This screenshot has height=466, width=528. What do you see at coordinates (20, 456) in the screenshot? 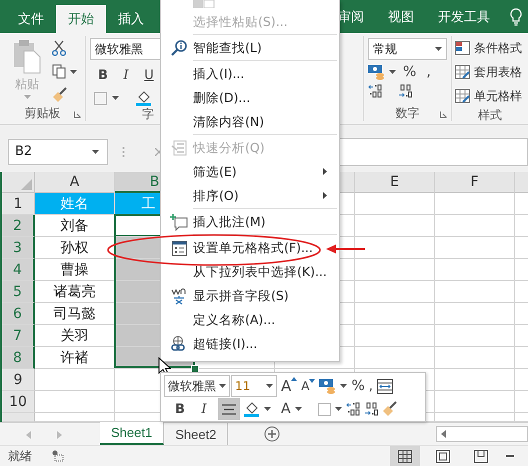
I see `status-text: 就绪` at bounding box center [20, 456].